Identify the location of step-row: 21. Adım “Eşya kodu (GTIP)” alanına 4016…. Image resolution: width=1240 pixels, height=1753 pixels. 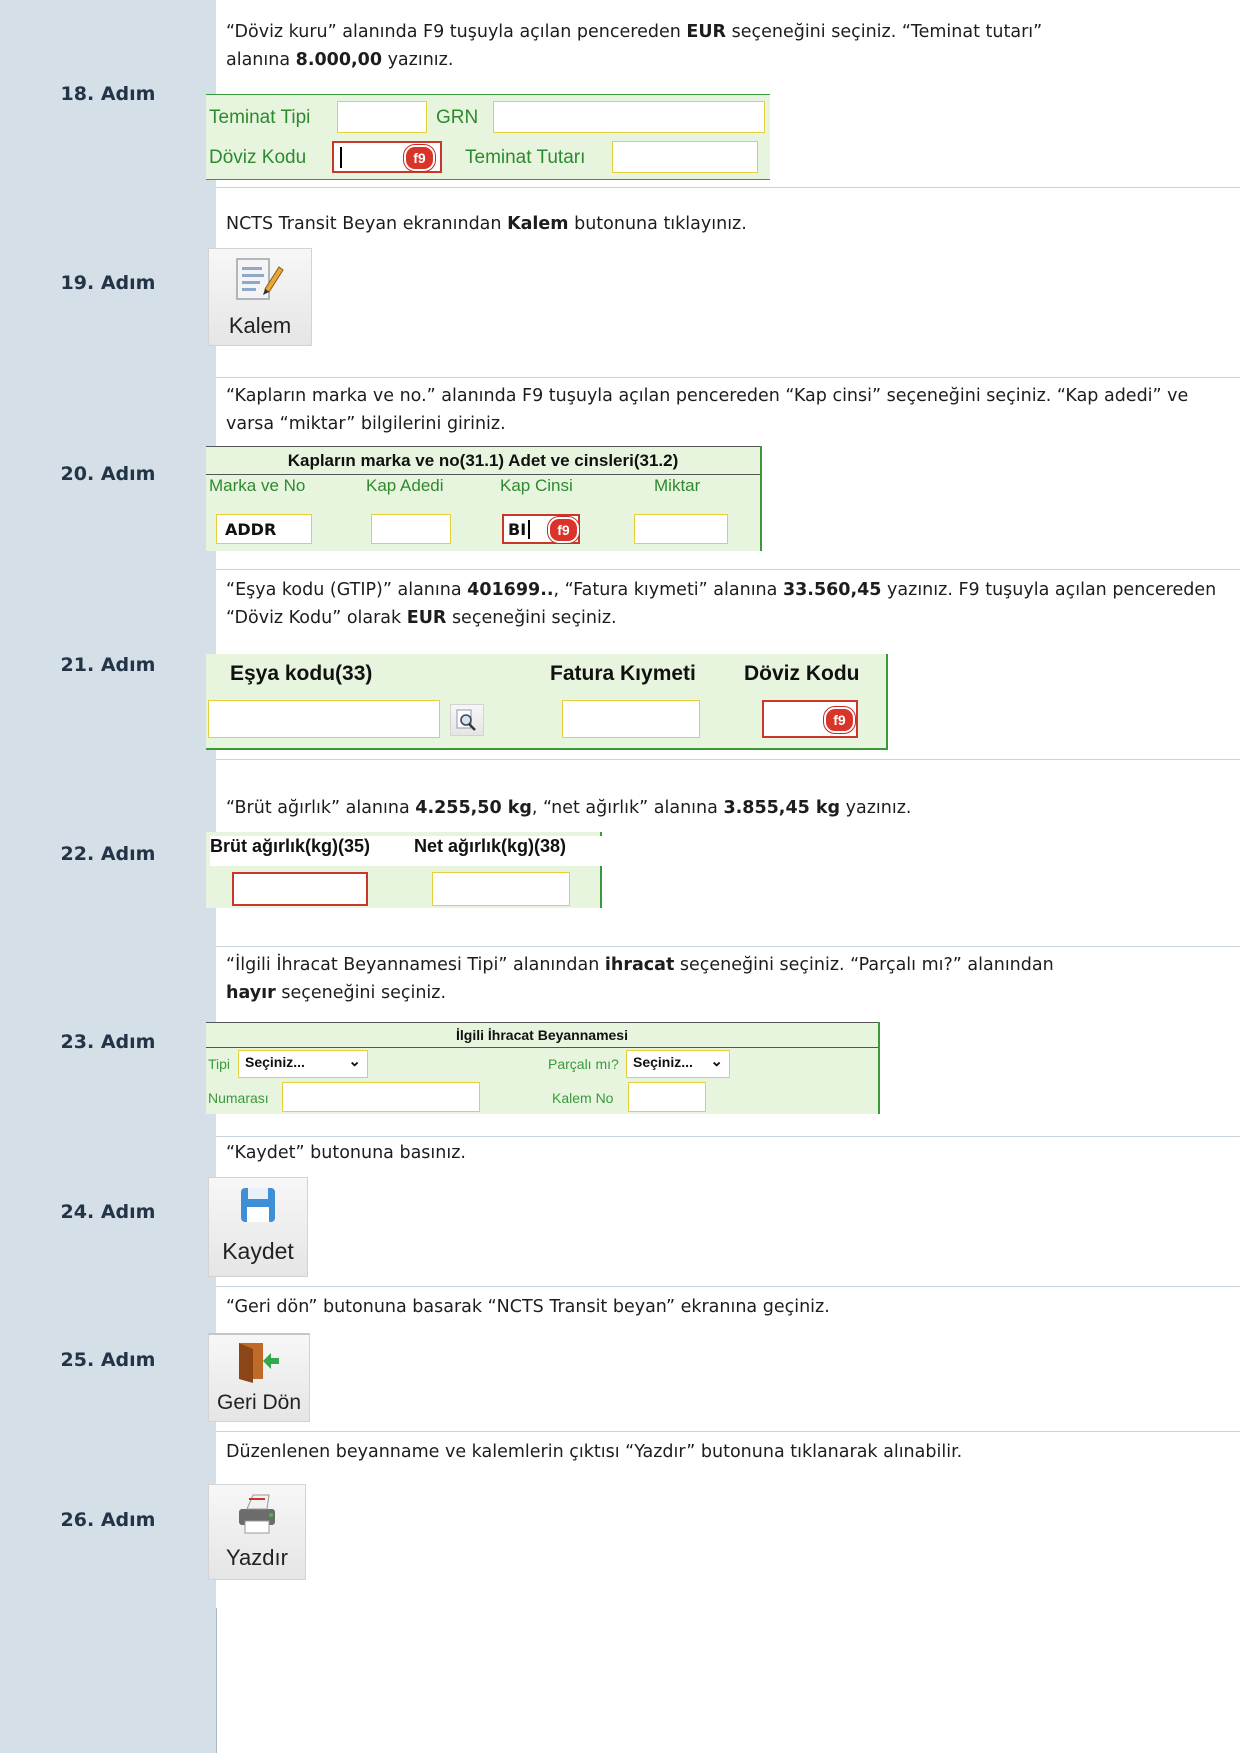
(620, 665).